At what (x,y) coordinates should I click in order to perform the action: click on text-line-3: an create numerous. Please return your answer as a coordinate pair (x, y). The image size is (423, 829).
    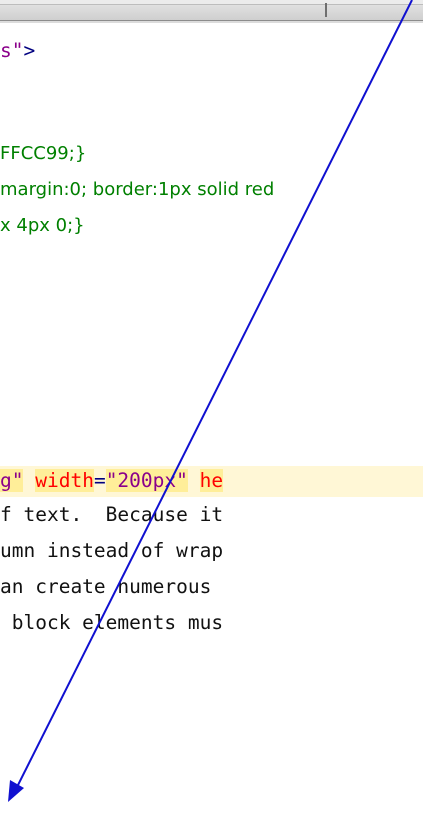
    Looking at the image, I should click on (106, 586).